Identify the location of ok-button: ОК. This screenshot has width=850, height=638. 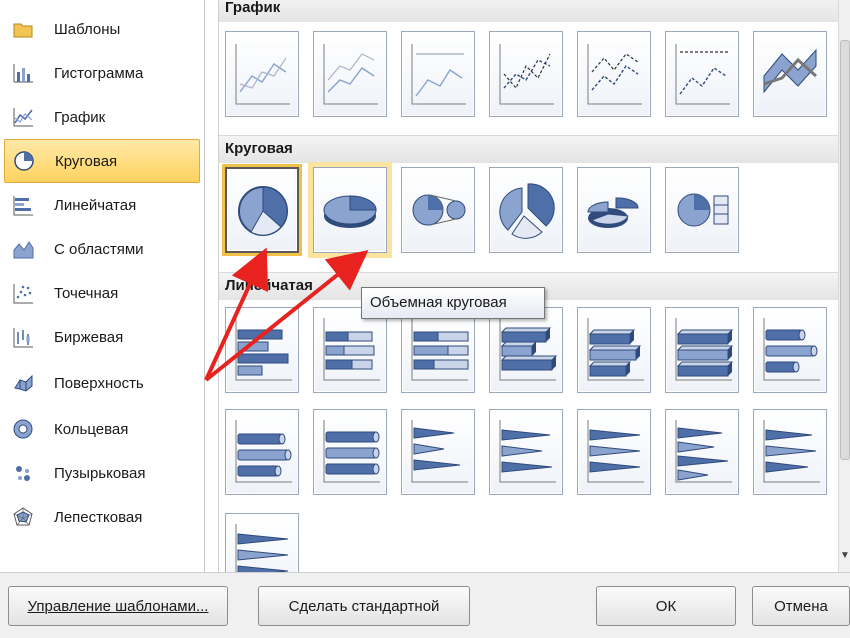
(666, 606).